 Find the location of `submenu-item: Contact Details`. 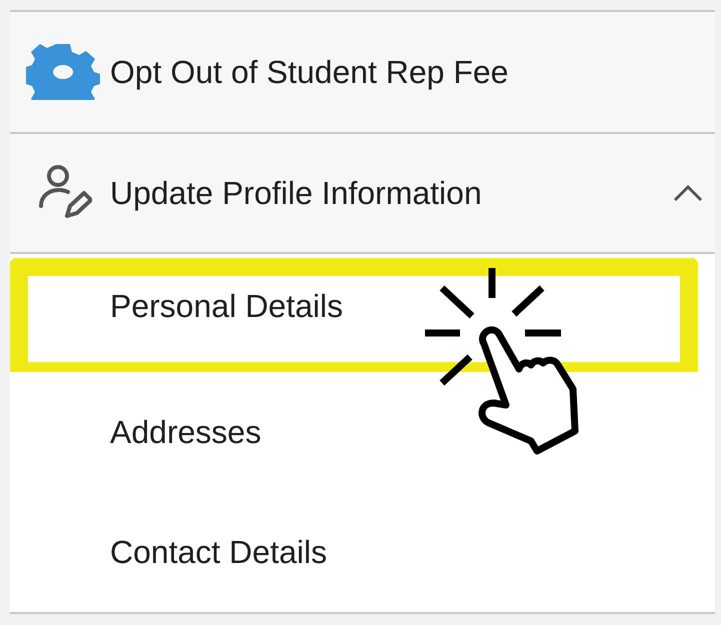

submenu-item: Contact Details is located at coordinates (218, 552).